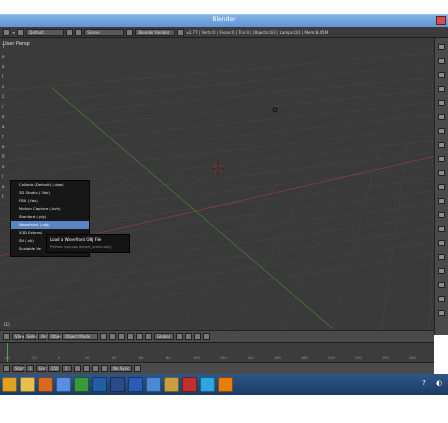  What do you see at coordinates (424, 383) in the screenshot?
I see `help-icon: ?` at bounding box center [424, 383].